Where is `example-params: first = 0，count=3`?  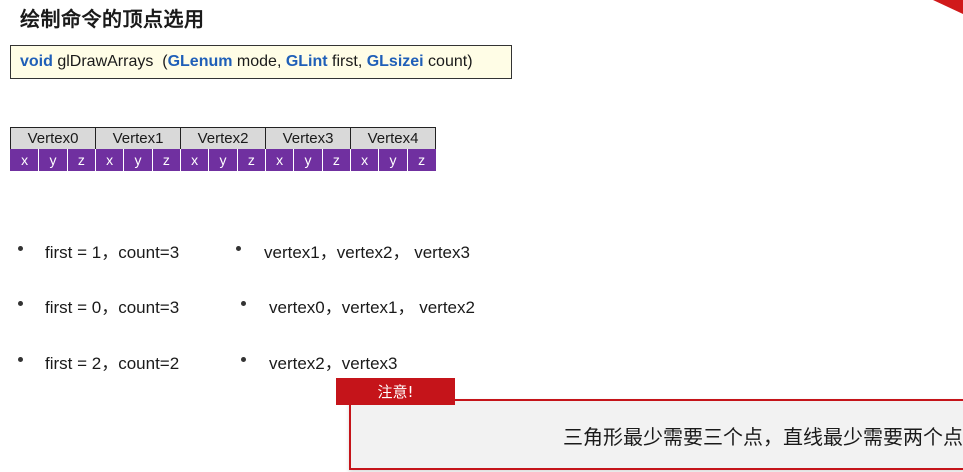
example-params: first = 0，count=3 is located at coordinates (112, 307).